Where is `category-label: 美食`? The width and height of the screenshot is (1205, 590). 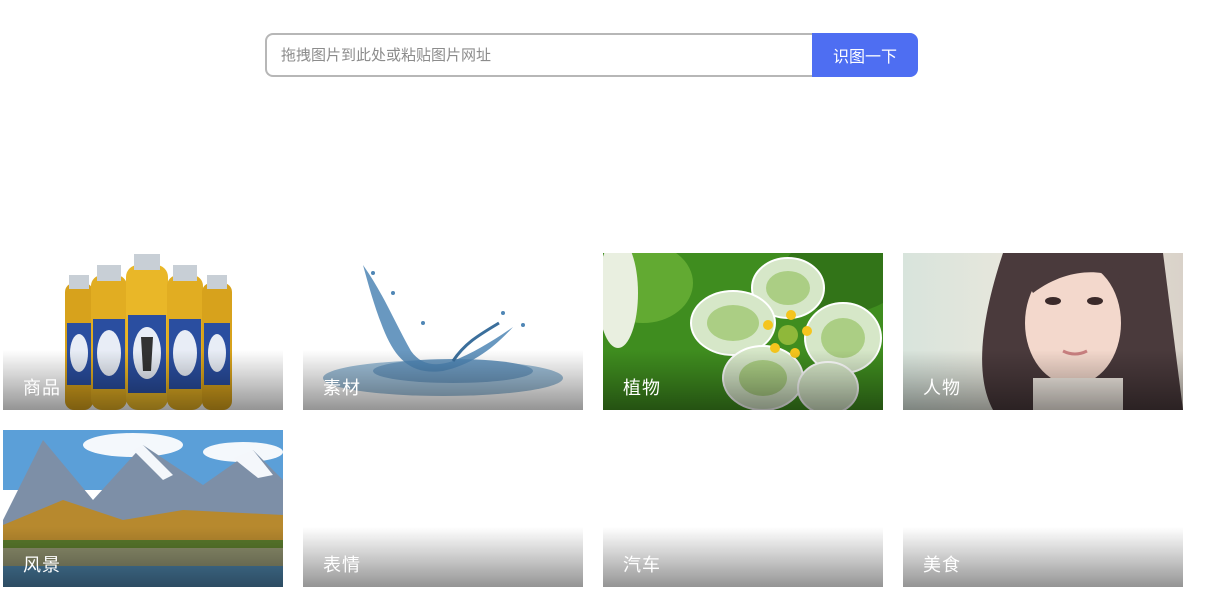 category-label: 美食 is located at coordinates (942, 565).